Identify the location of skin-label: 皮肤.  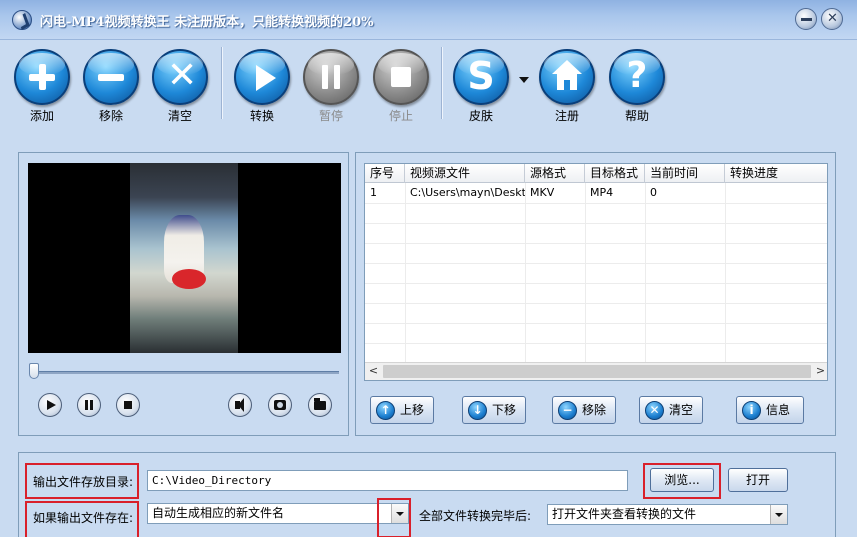
(480, 116).